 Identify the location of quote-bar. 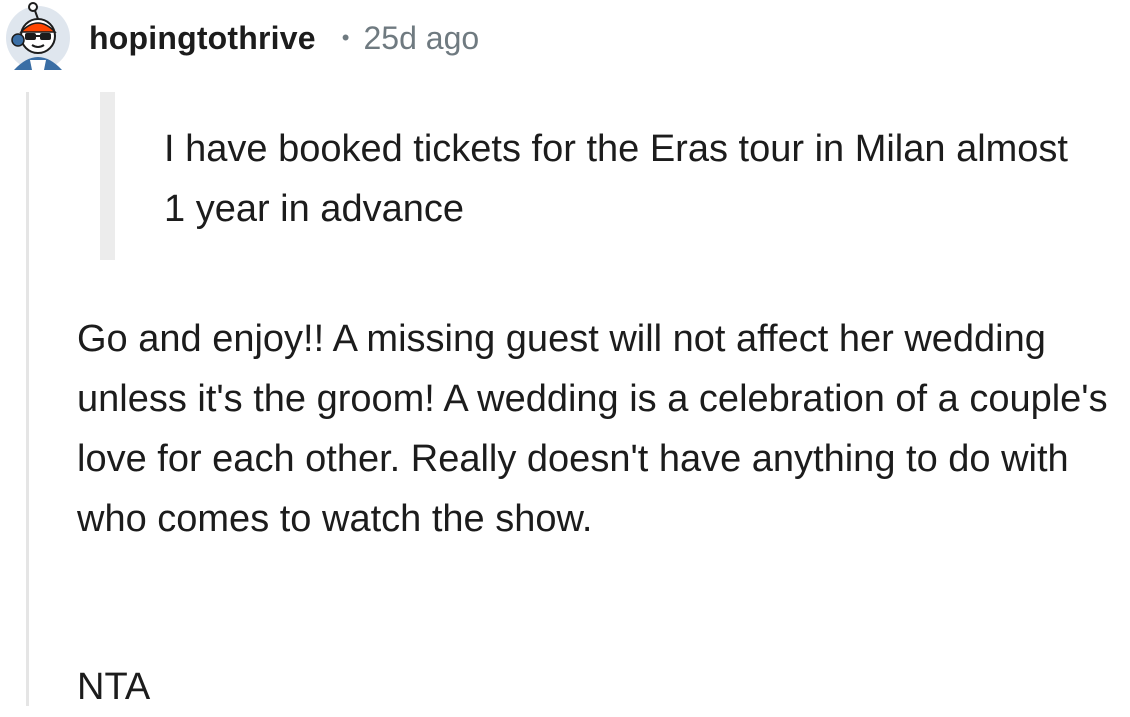
(107, 176).